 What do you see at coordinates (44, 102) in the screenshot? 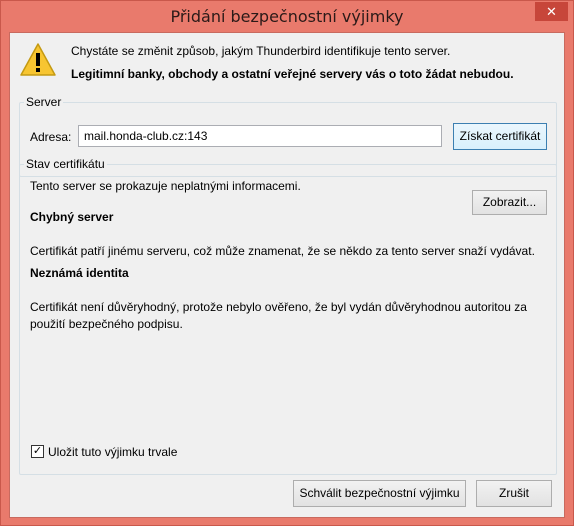
I see `server-legend: Server` at bounding box center [44, 102].